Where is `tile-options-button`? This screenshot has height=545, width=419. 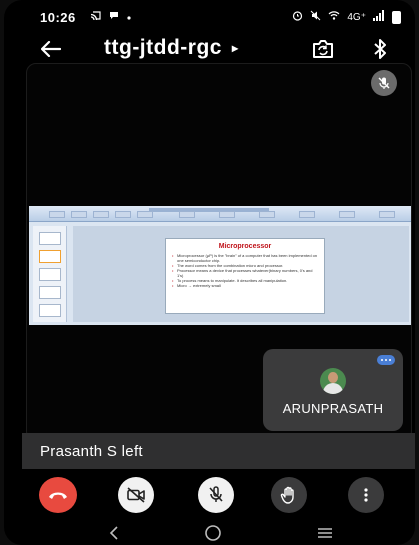
tile-options-button is located at coordinates (386, 360).